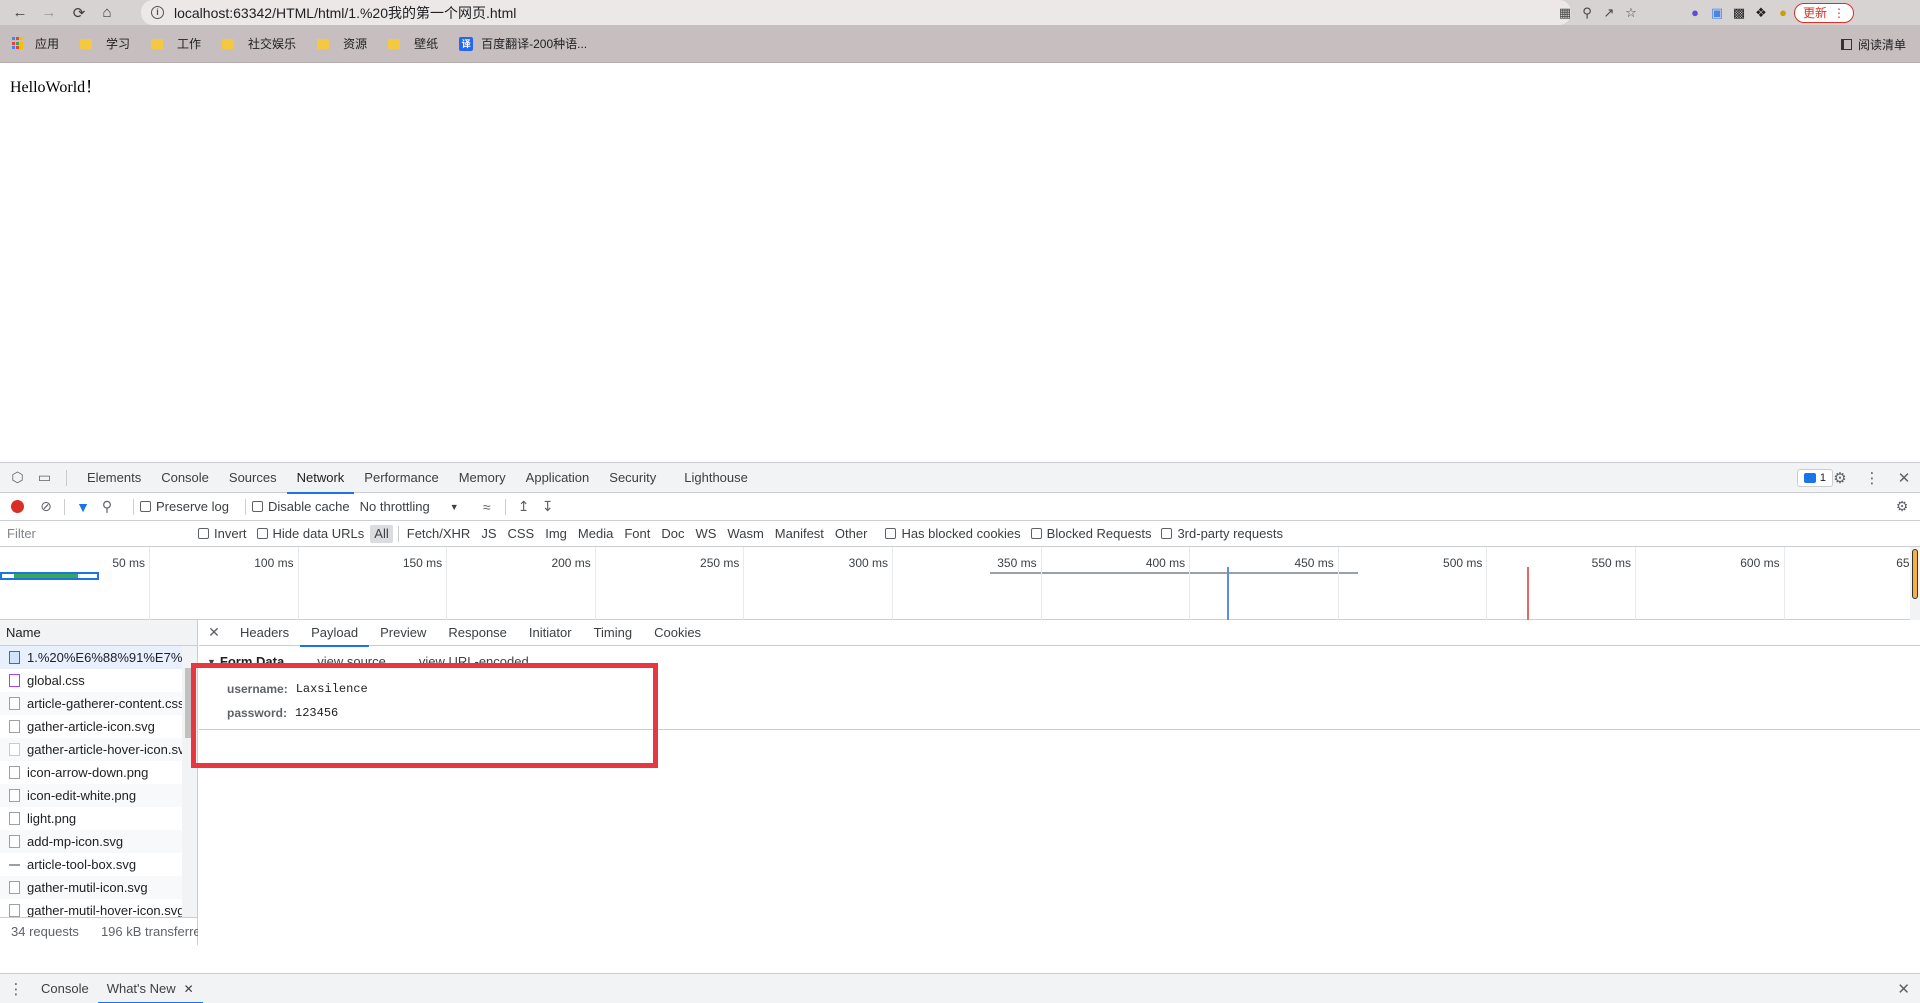 This screenshot has height=1003, width=1920. I want to click on name-column-header: Name, so click(98, 633).